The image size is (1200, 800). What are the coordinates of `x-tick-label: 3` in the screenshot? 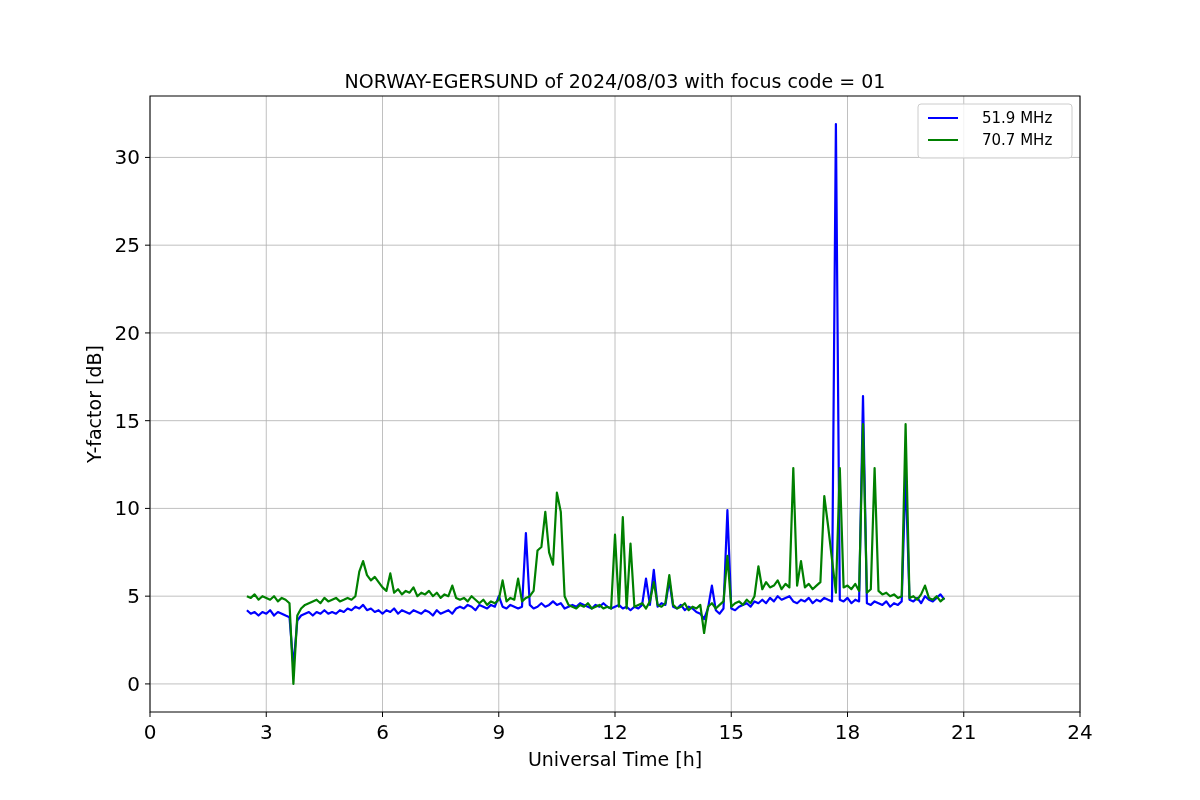 It's located at (266, 732).